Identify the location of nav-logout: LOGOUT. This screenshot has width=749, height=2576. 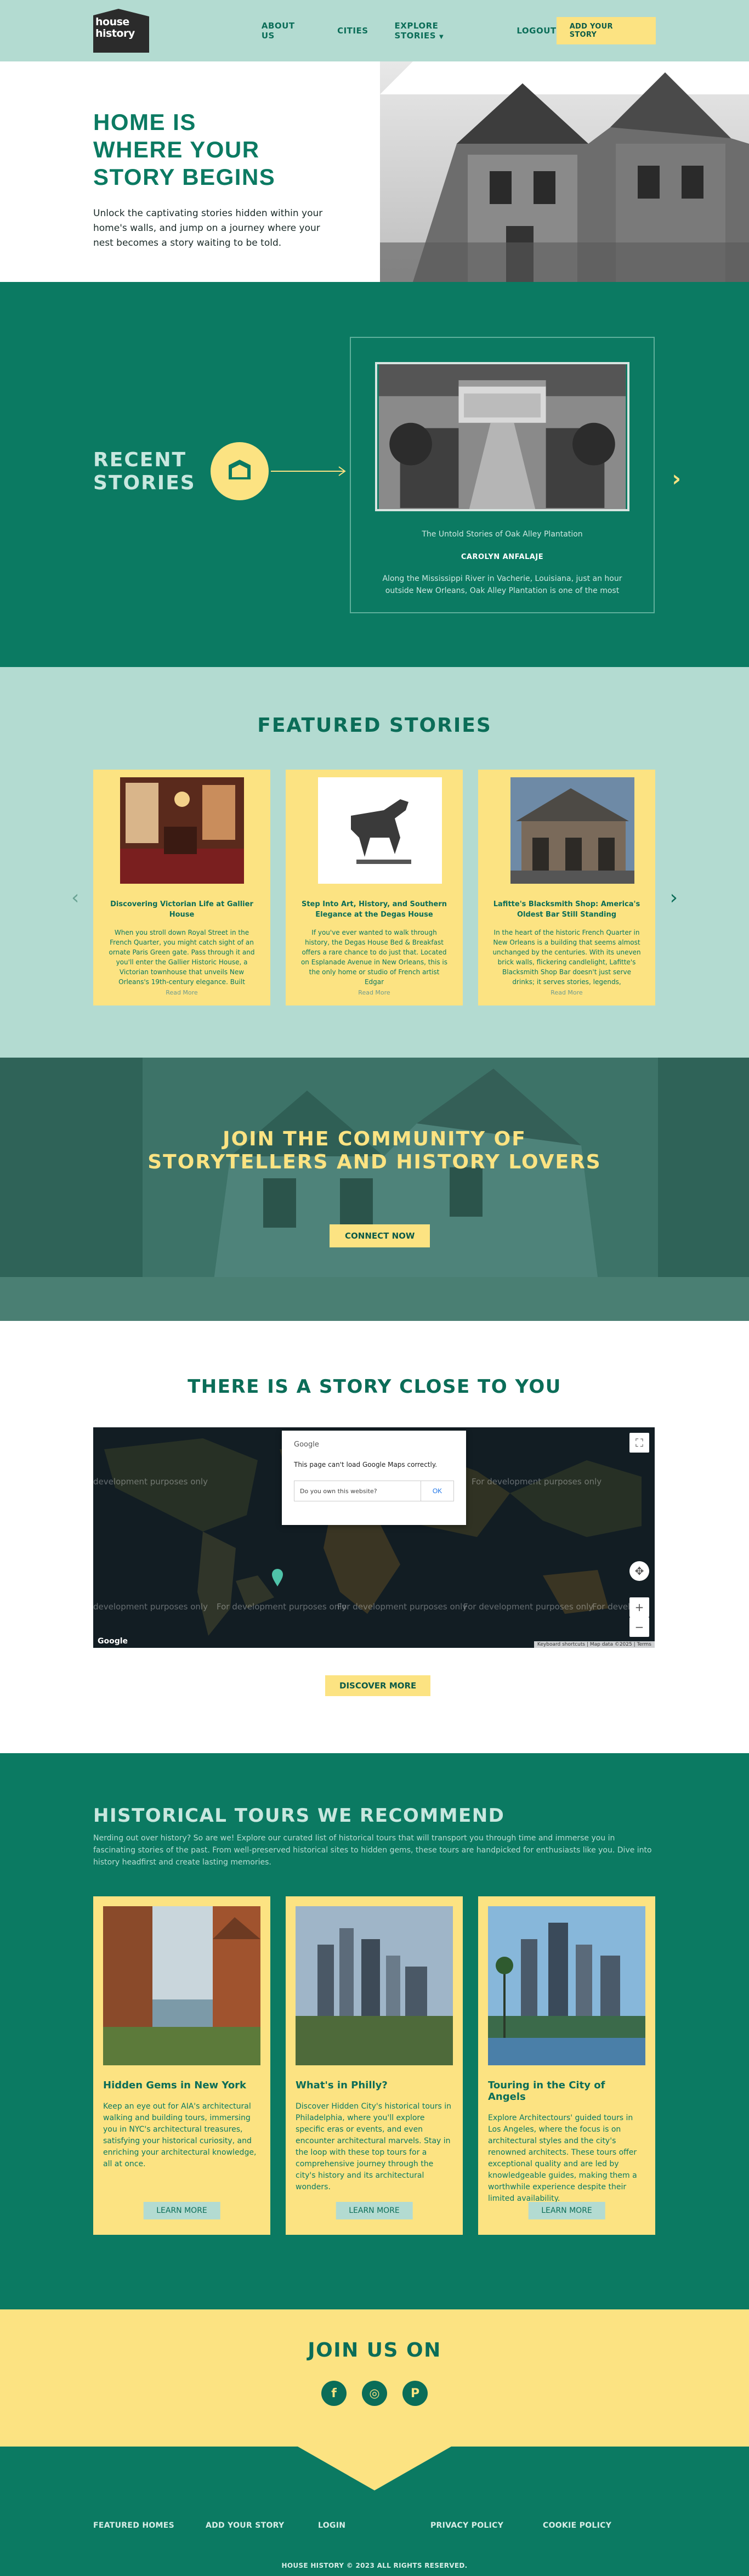
(537, 31).